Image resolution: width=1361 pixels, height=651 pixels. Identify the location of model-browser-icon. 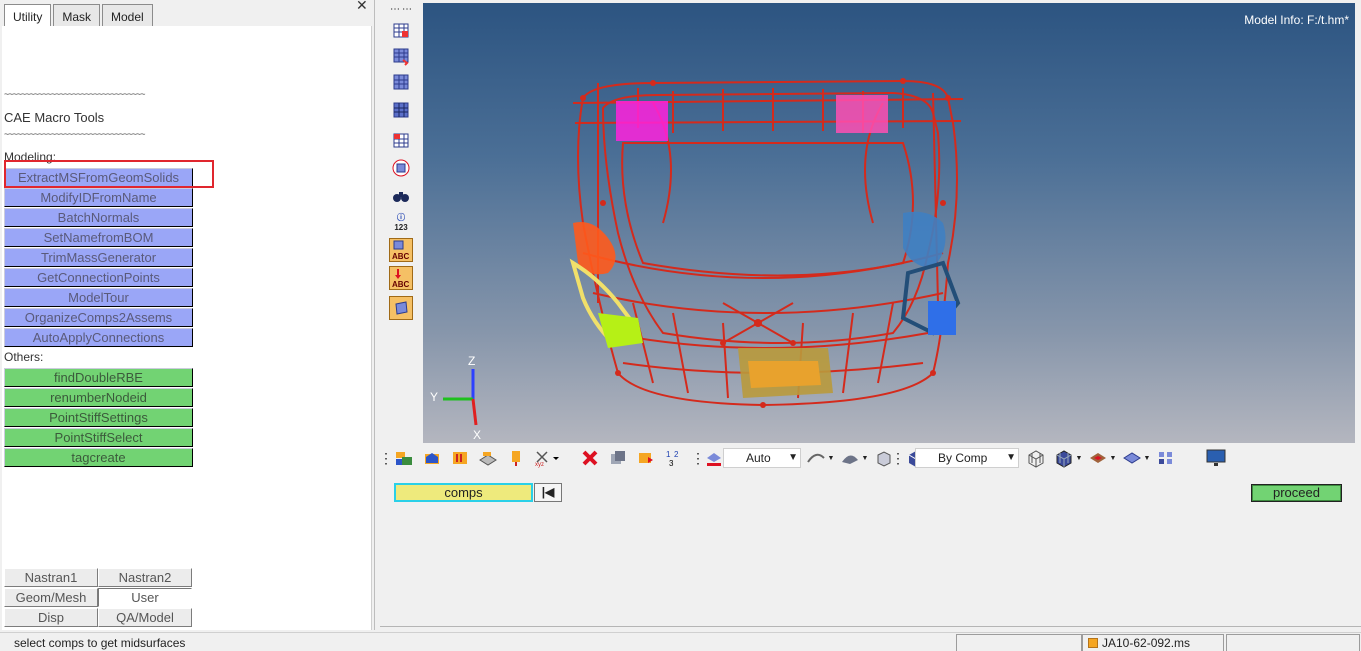
(432, 458).